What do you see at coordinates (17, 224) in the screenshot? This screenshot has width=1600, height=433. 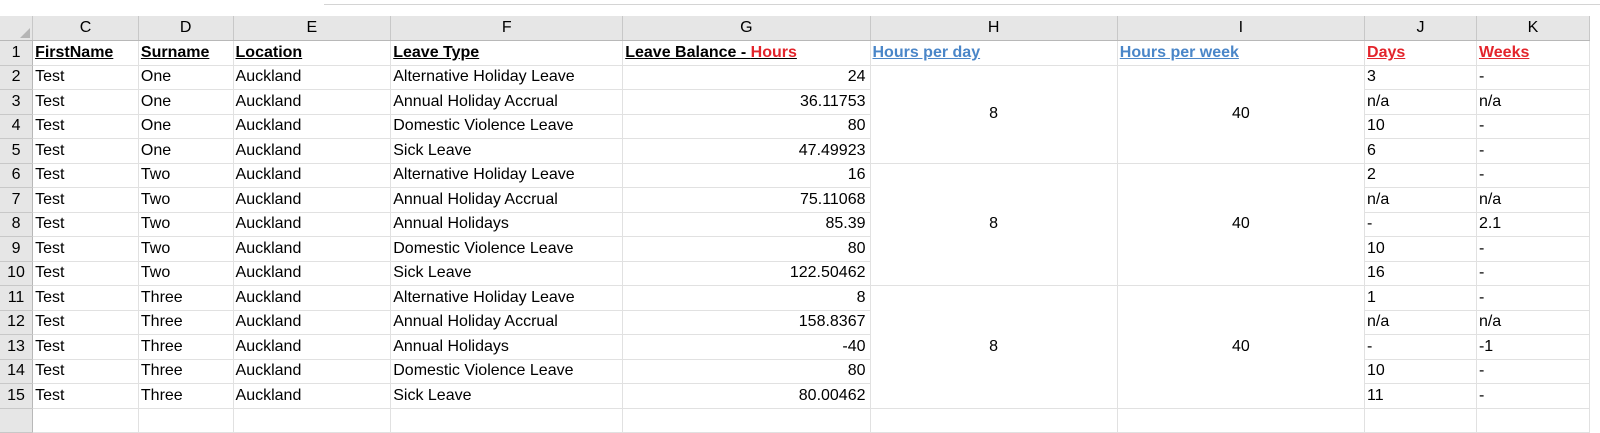 I see `row-number: 8` at bounding box center [17, 224].